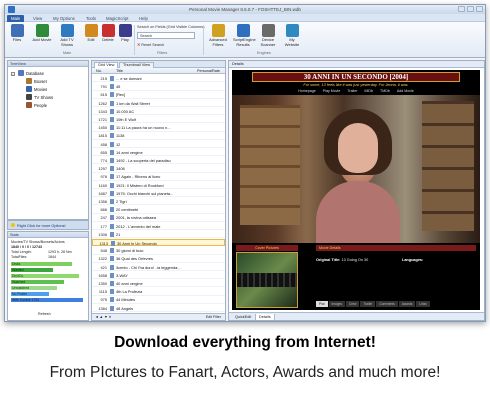 Image resolution: width=490 pixels, height=400 pixels. What do you see at coordinates (213, 317) in the screenshot?
I see `edit-filter-link: Edit Filter` at bounding box center [213, 317].